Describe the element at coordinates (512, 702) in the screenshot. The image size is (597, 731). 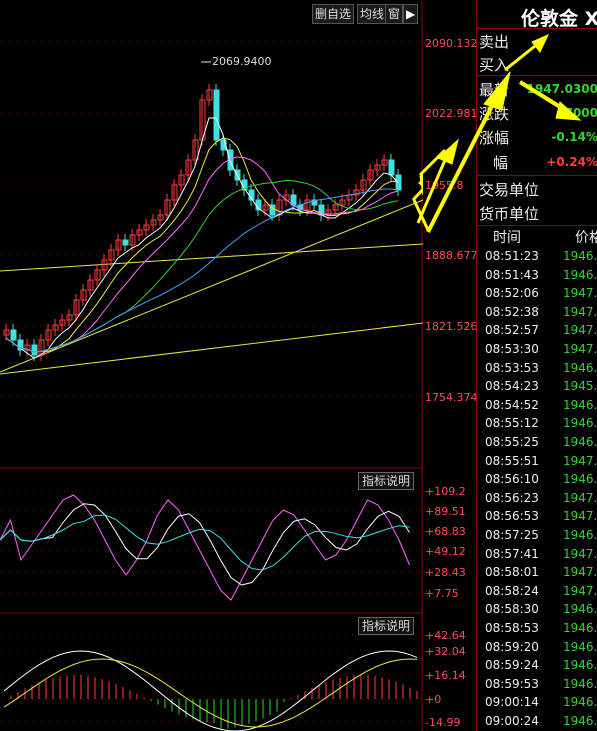
I see `tick-time: 09:00:14` at that location.